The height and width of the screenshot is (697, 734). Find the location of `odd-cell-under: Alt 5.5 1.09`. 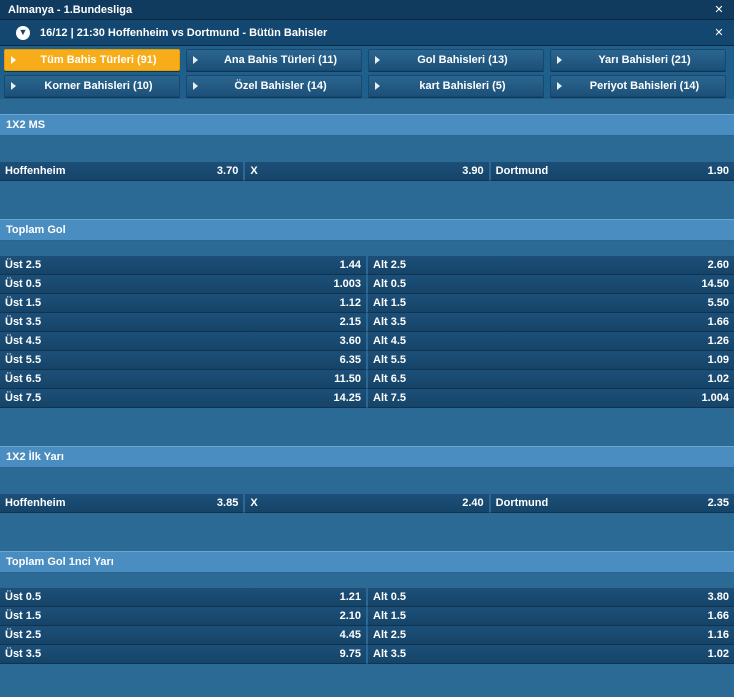

odd-cell-under: Alt 5.5 1.09 is located at coordinates (550, 360).